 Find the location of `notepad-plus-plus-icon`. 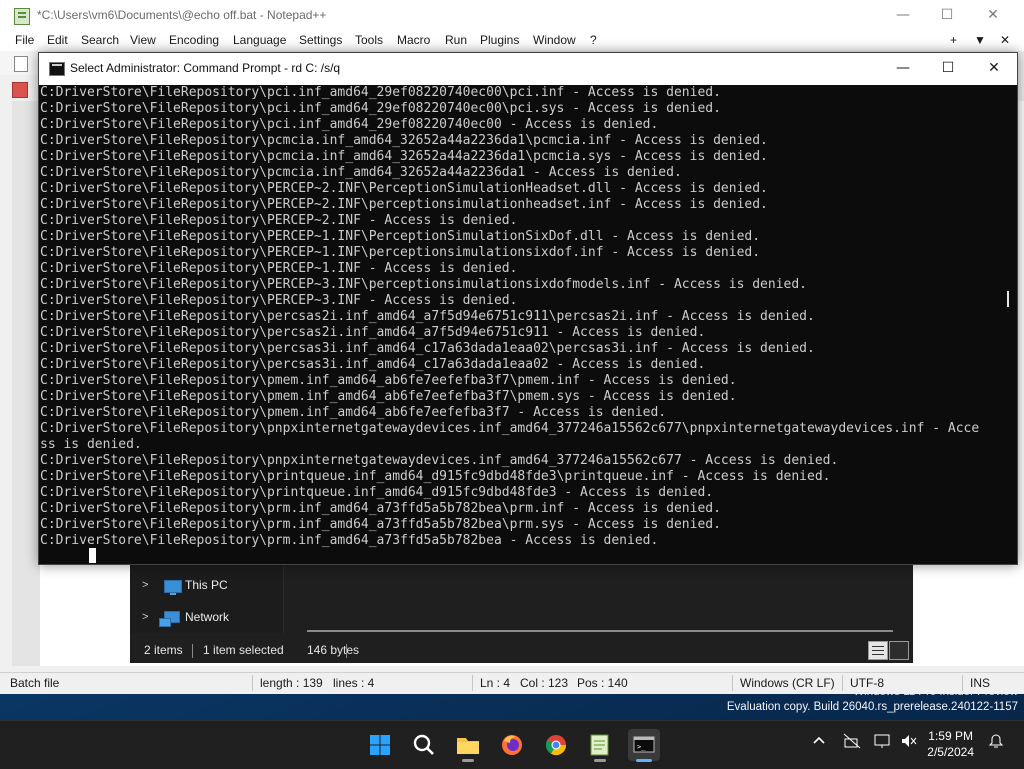

notepad-plus-plus-icon is located at coordinates (600, 745).